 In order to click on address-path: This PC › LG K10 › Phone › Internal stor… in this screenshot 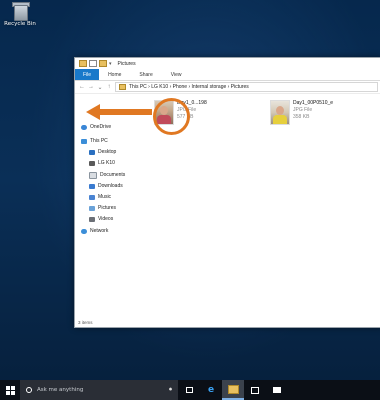, I will do `click(189, 87)`.